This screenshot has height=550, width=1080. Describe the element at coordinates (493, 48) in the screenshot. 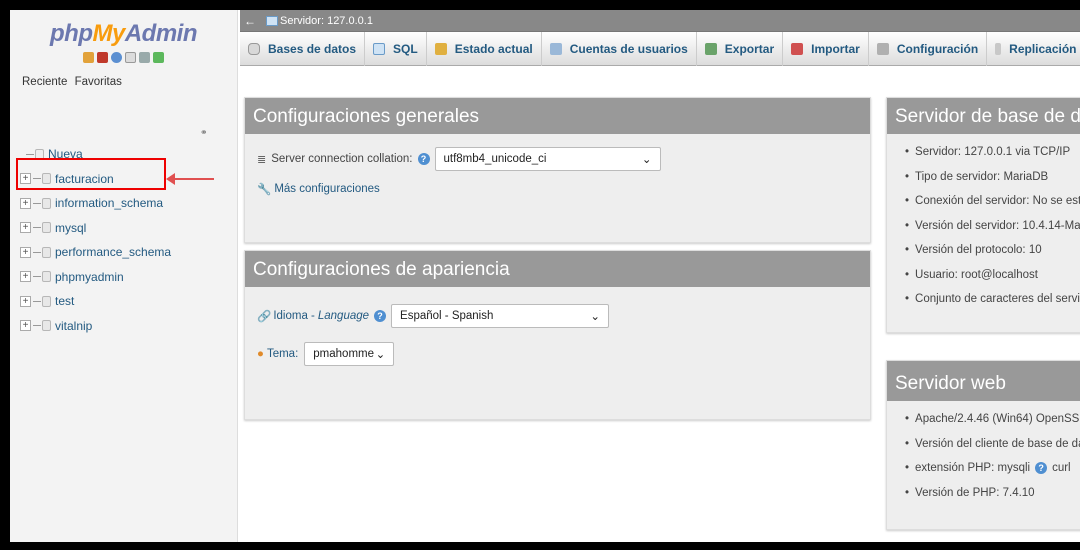

I see `menu-label: Estado actual` at that location.